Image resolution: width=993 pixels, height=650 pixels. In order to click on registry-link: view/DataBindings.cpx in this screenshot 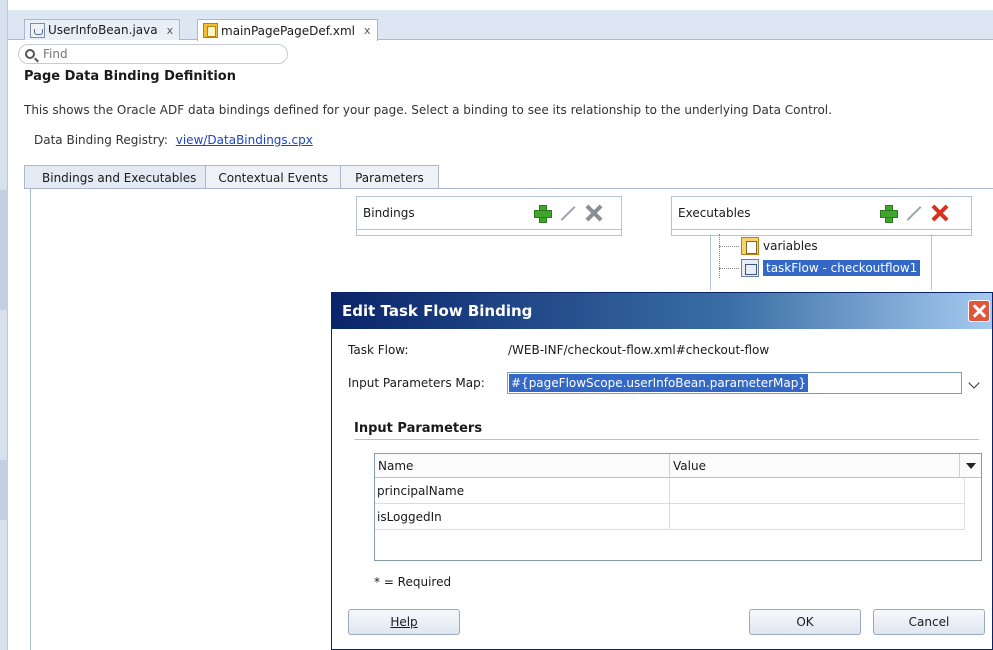, I will do `click(244, 140)`.